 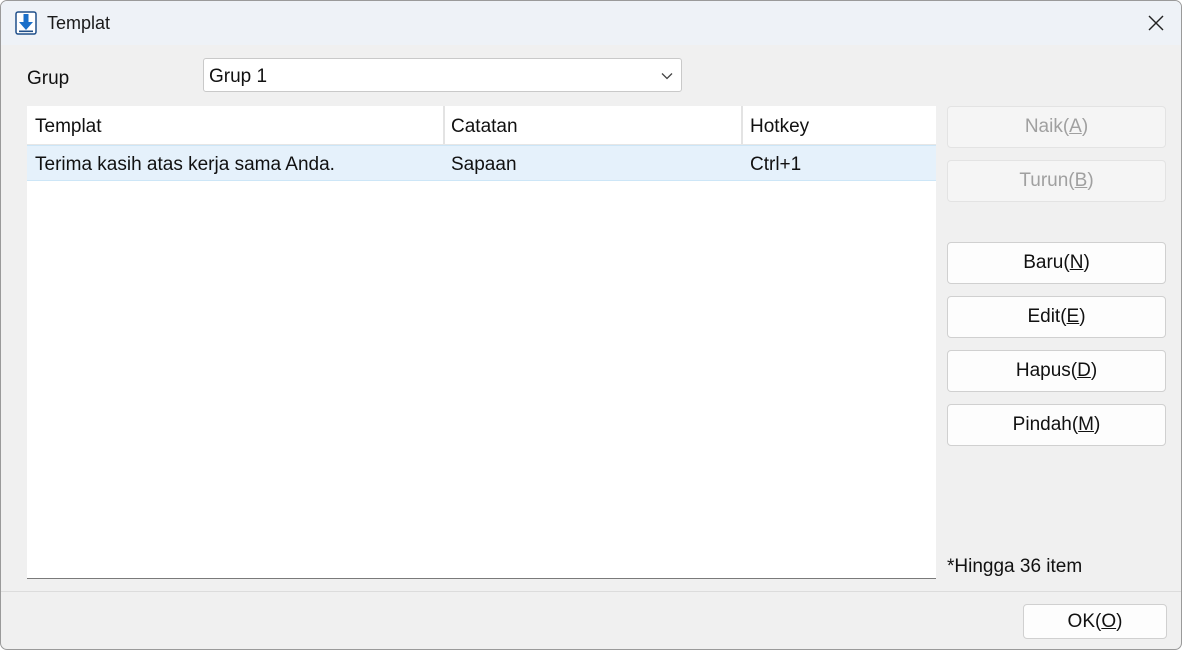 I want to click on cell-template: Terima kasih atas kerja sama Anda., so click(x=185, y=164).